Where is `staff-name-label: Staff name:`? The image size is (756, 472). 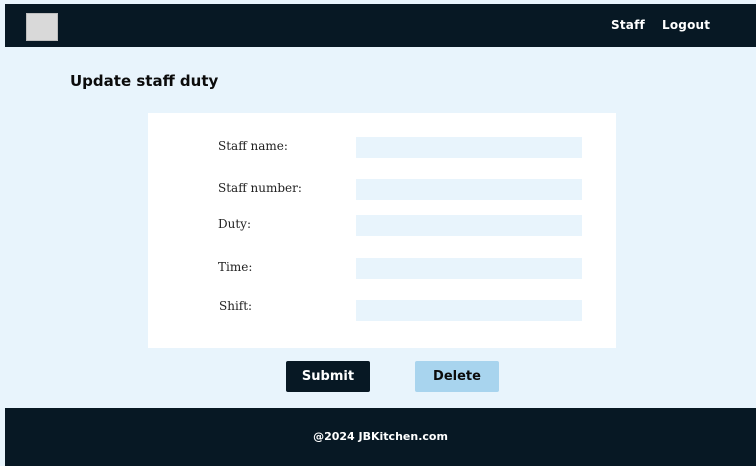
staff-name-label: Staff name: is located at coordinates (253, 146).